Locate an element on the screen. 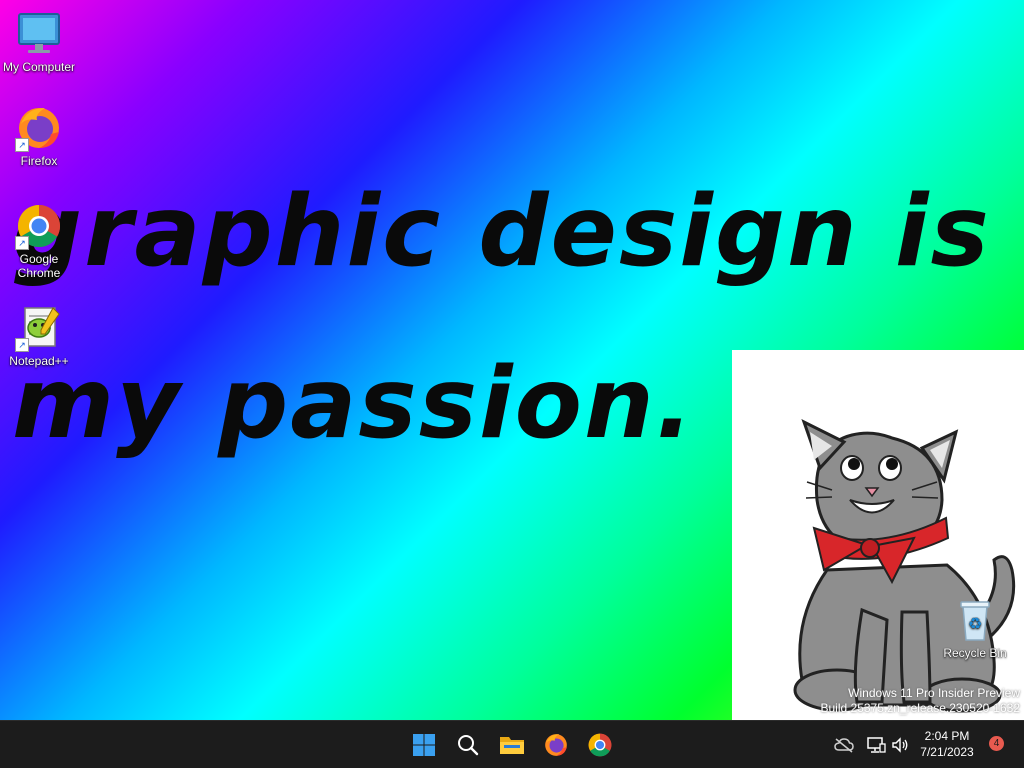 The height and width of the screenshot is (769, 1024). taskbar: 2:04 PM 7/21/2023 is located at coordinates (512, 744).